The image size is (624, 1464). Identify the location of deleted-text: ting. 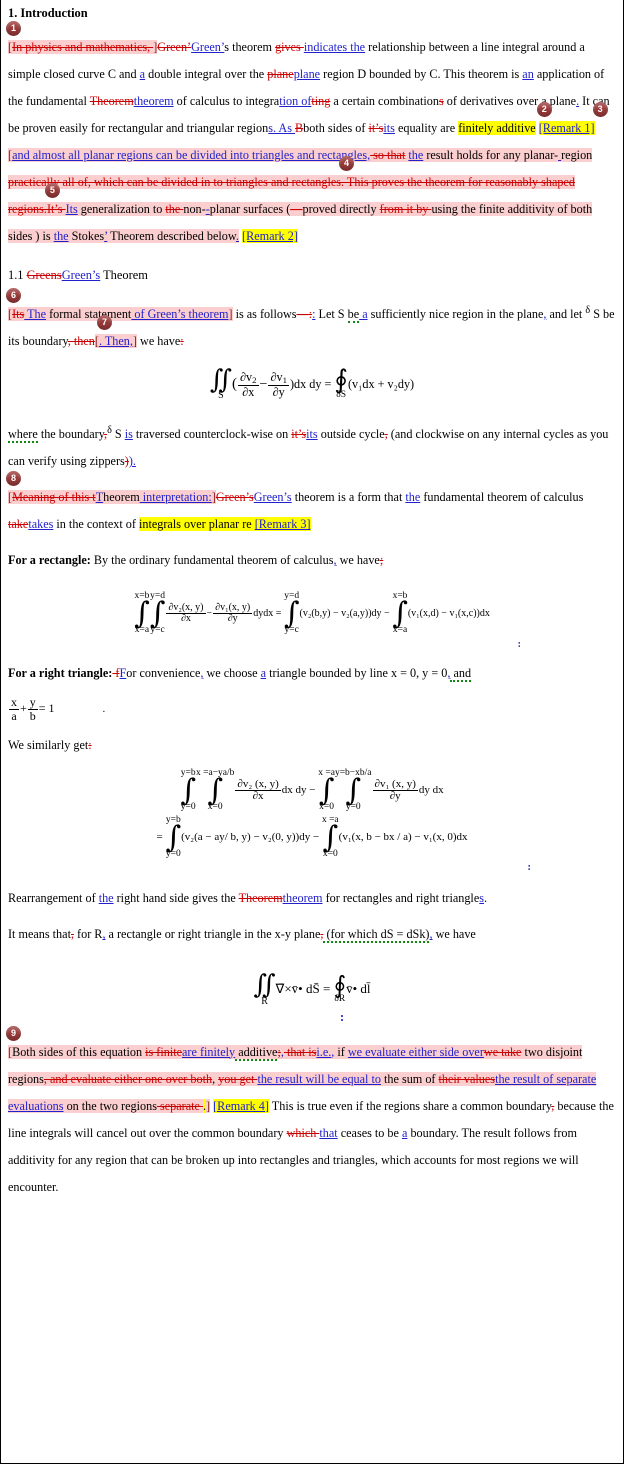
(321, 100).